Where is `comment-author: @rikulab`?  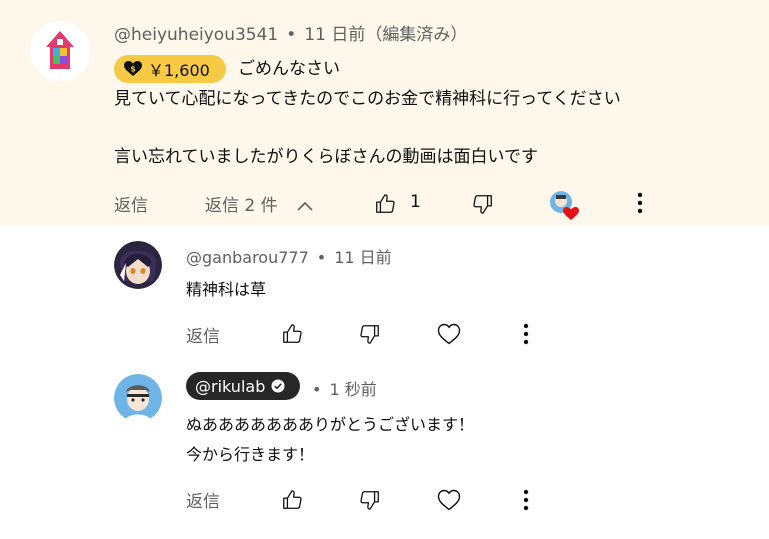 comment-author: @rikulab is located at coordinates (230, 386).